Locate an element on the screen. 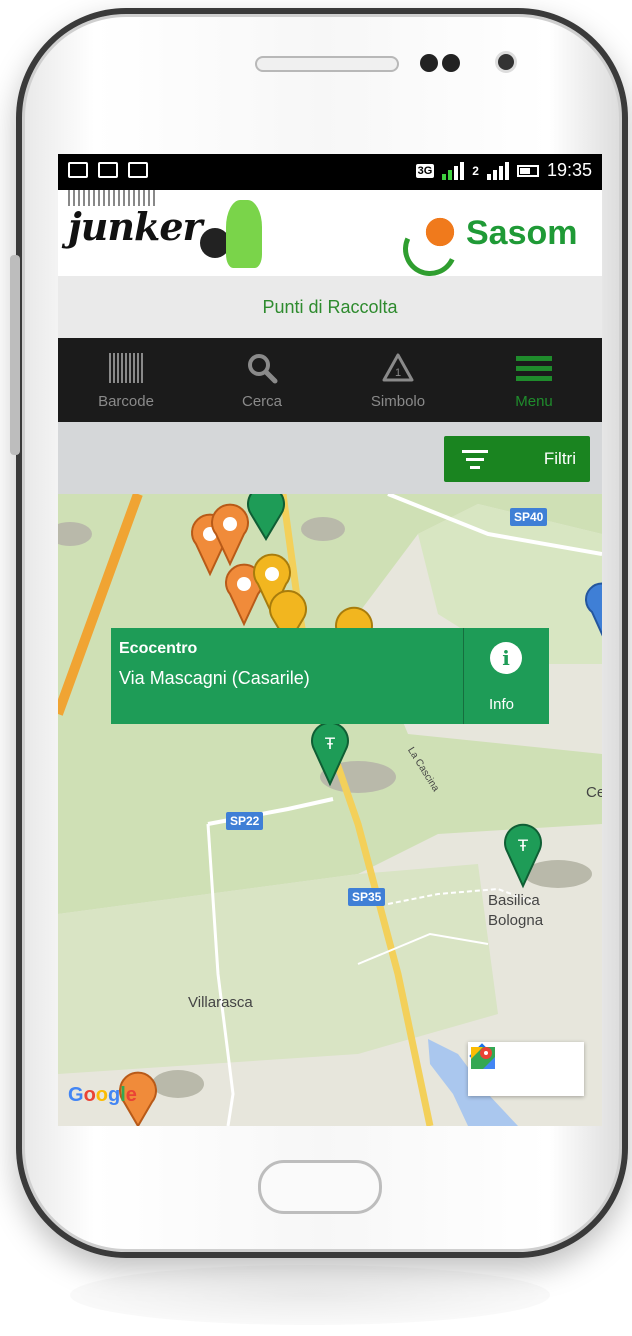 The width and height of the screenshot is (632, 1336). nav-menu: Menu is located at coordinates (534, 380).